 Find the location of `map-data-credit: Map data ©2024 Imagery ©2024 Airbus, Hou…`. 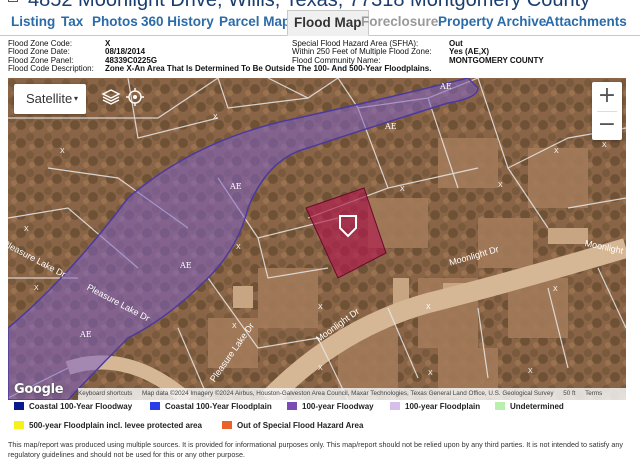

map-data-credit: Map data ©2024 Imagery ©2024 Airbus, Hou… is located at coordinates (348, 393).